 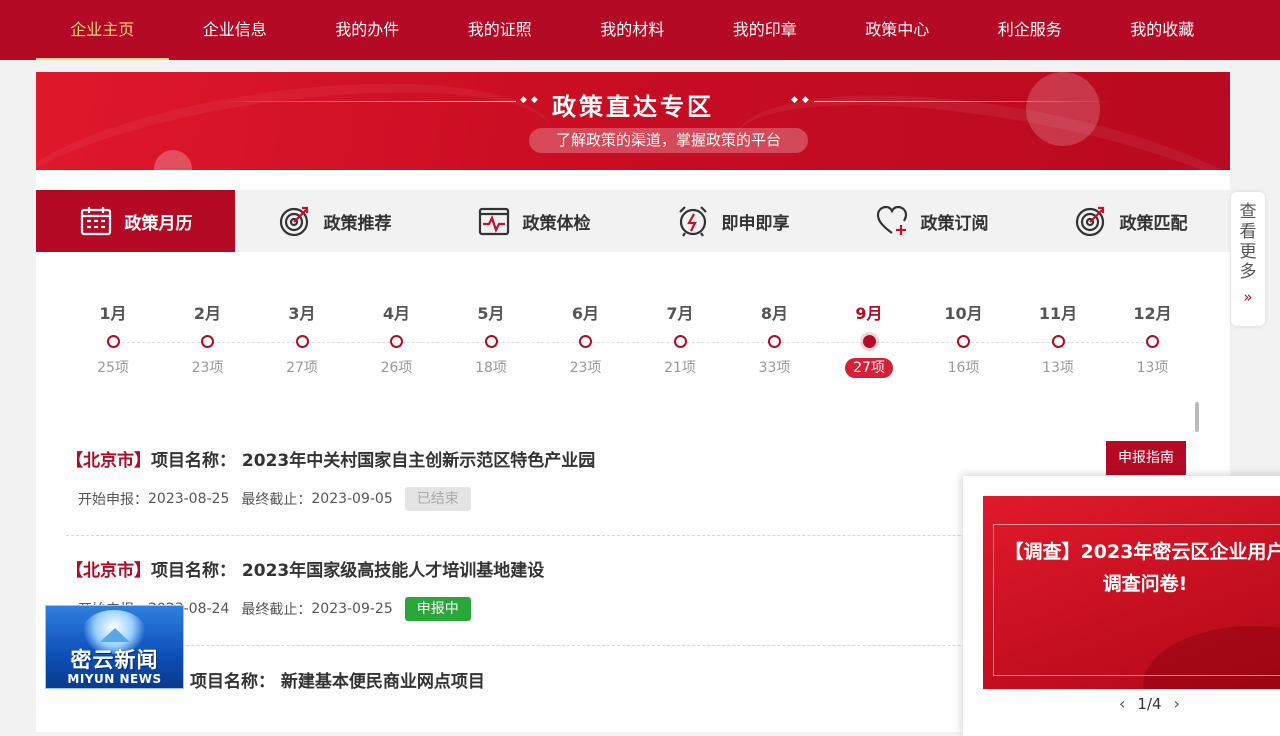 What do you see at coordinates (115, 635) in the screenshot?
I see `mountain-icon` at bounding box center [115, 635].